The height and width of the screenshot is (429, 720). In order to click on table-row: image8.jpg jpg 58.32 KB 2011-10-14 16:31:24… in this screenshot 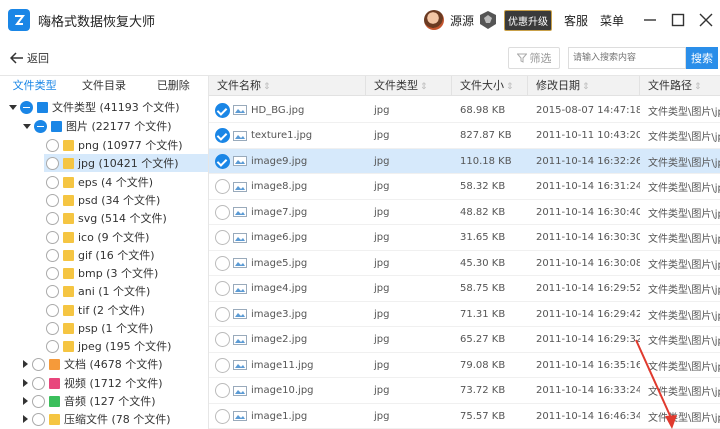, I will do `click(464, 187)`.